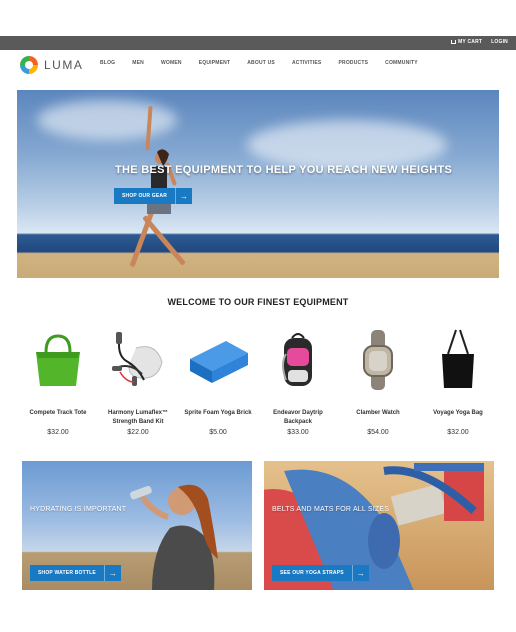 This screenshot has width=516, height=632. I want to click on see-yoga-straps-label: SEE OUR YOGA STRAPS, so click(312, 573).